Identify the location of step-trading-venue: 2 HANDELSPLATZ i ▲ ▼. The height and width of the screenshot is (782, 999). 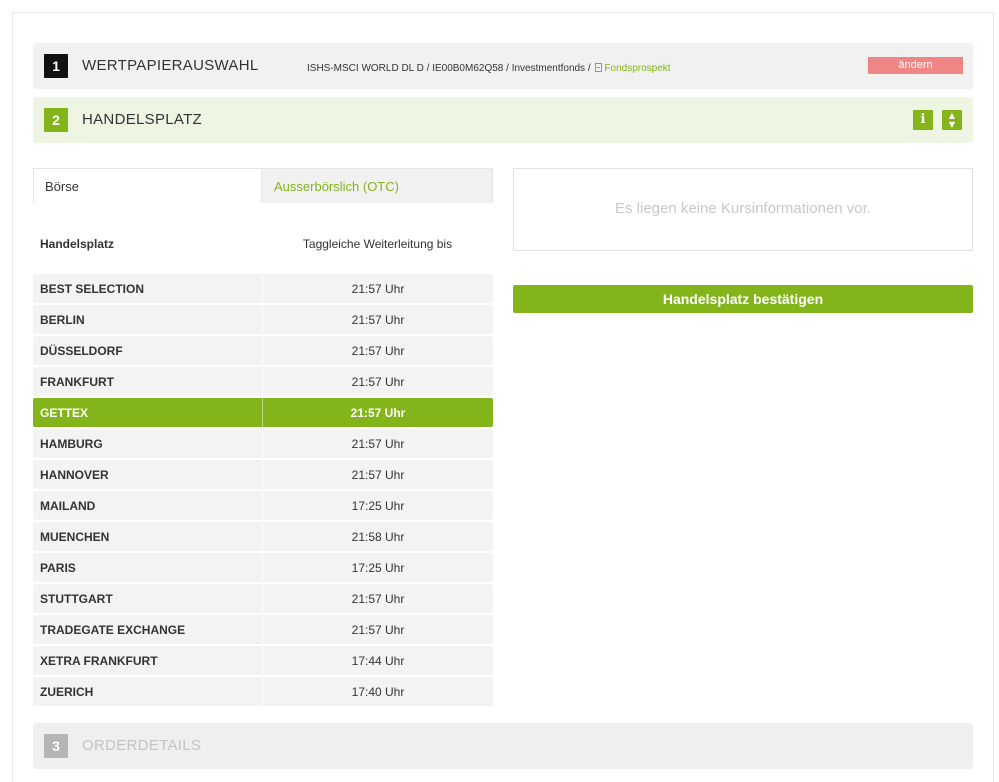
(503, 120).